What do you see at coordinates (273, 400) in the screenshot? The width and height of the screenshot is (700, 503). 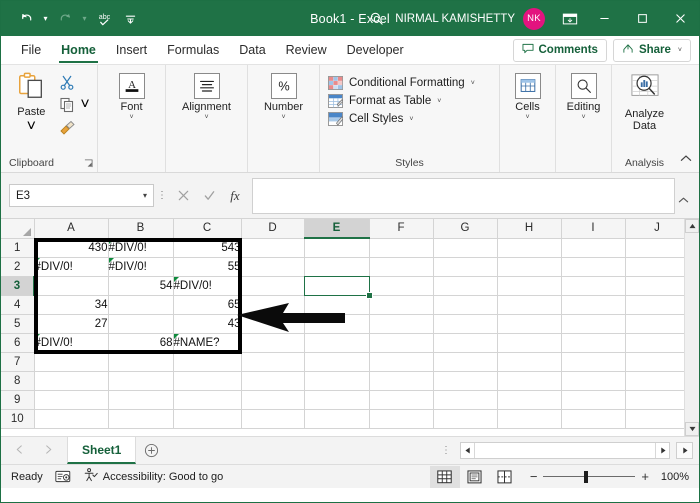 I see `cell-D9` at bounding box center [273, 400].